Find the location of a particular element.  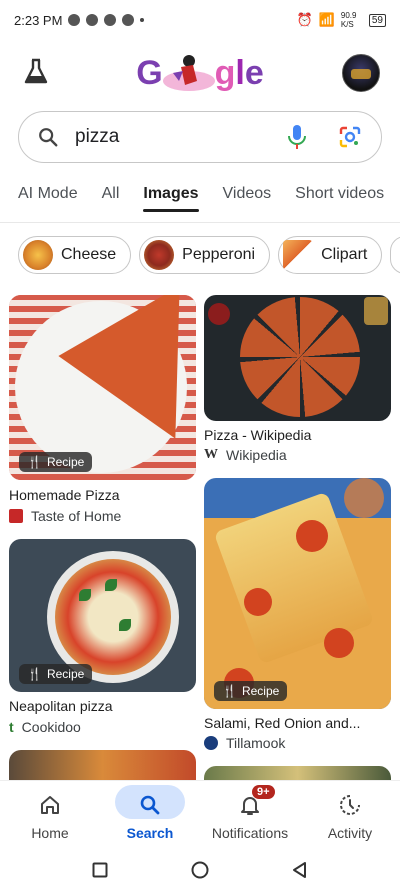

activity-icon is located at coordinates (350, 805).